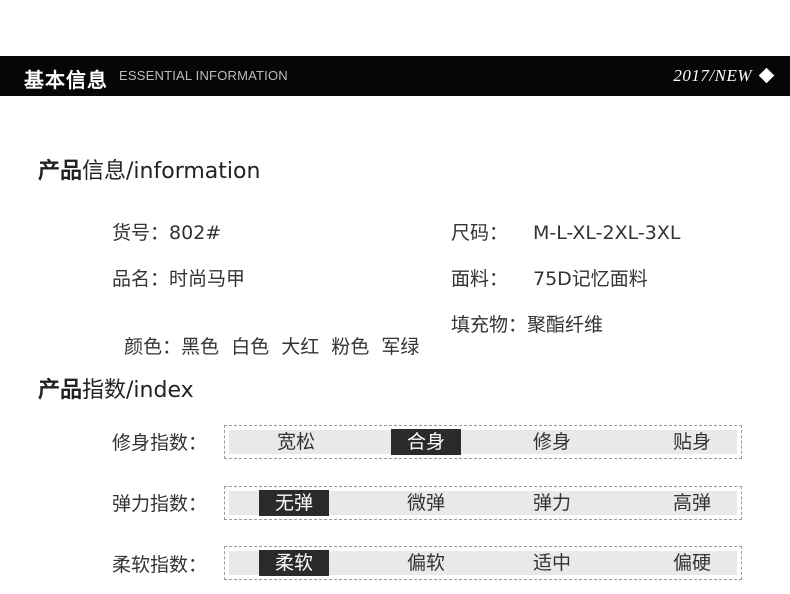 The height and width of the screenshot is (594, 790). What do you see at coordinates (425, 563) in the screenshot?
I see `softness-option-slightly-soft: 偏软` at bounding box center [425, 563].